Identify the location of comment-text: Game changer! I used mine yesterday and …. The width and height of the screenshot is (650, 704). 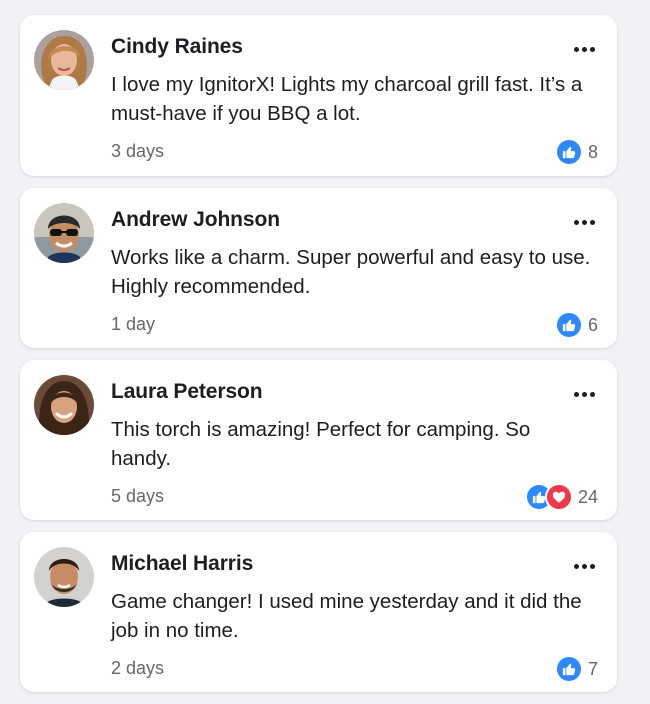
(346, 616).